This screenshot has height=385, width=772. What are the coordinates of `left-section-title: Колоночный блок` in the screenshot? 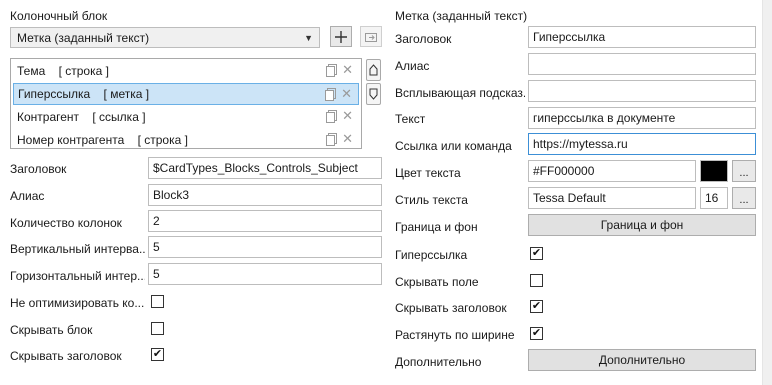 It's located at (59, 16).